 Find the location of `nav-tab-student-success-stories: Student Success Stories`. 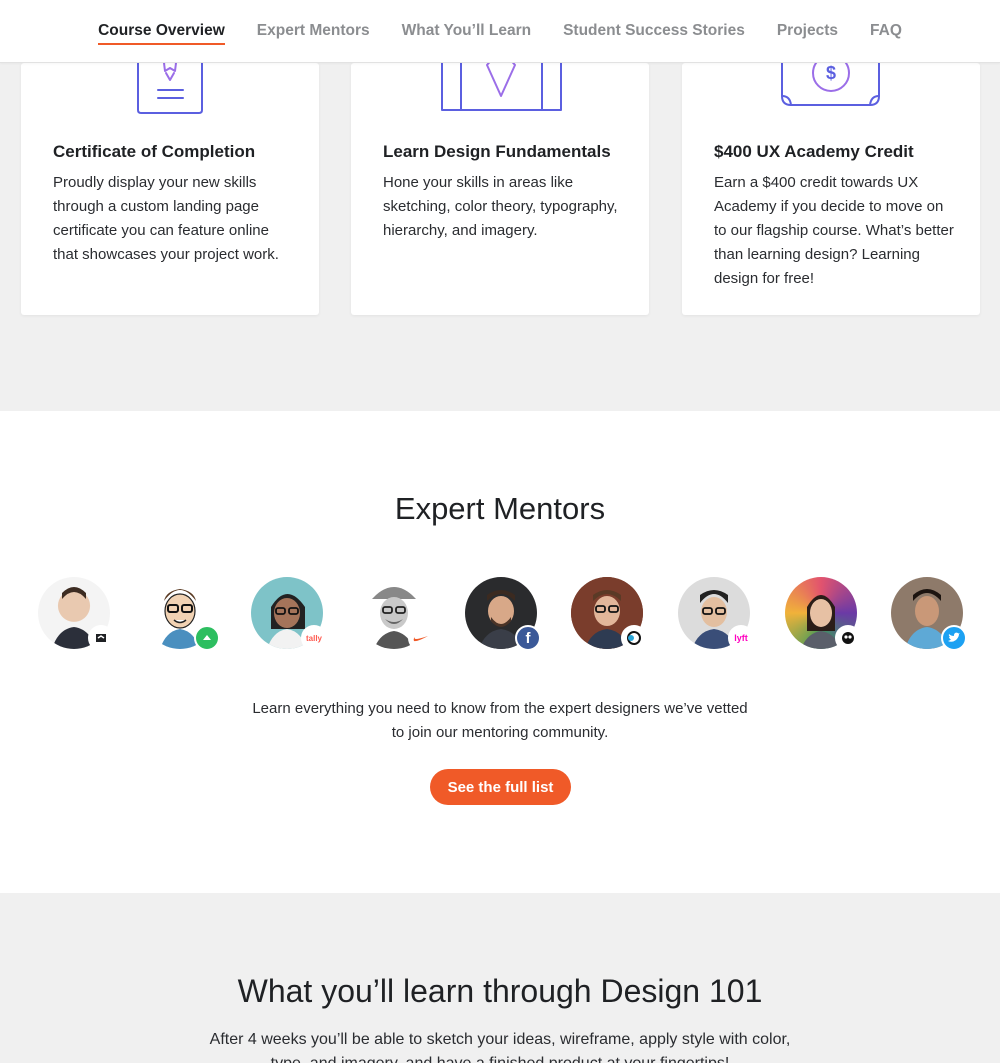

nav-tab-student-success-stories: Student Success Stories is located at coordinates (654, 32).